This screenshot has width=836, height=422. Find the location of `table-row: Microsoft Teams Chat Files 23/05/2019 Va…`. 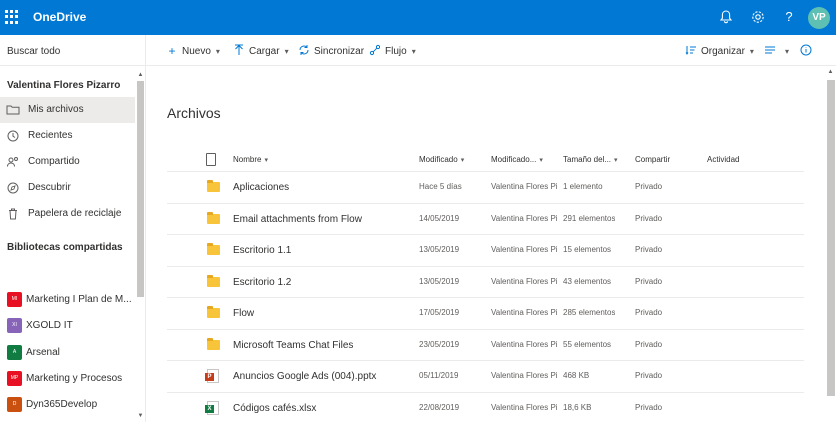

table-row: Microsoft Teams Chat Files 23/05/2019 Va… is located at coordinates (485, 345).